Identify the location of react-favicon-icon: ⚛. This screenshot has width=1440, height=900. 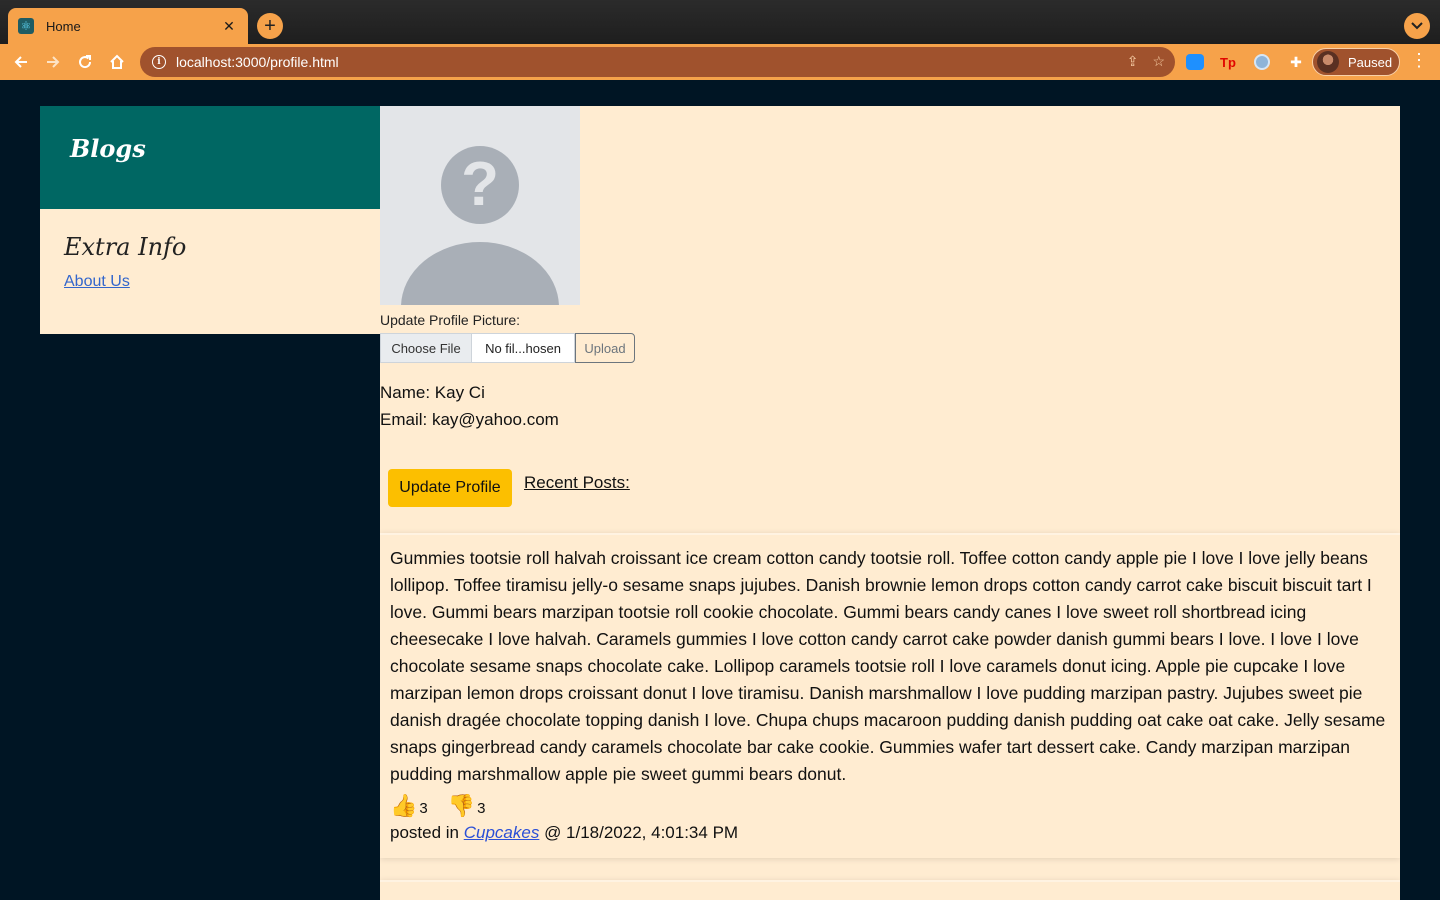
(26, 26).